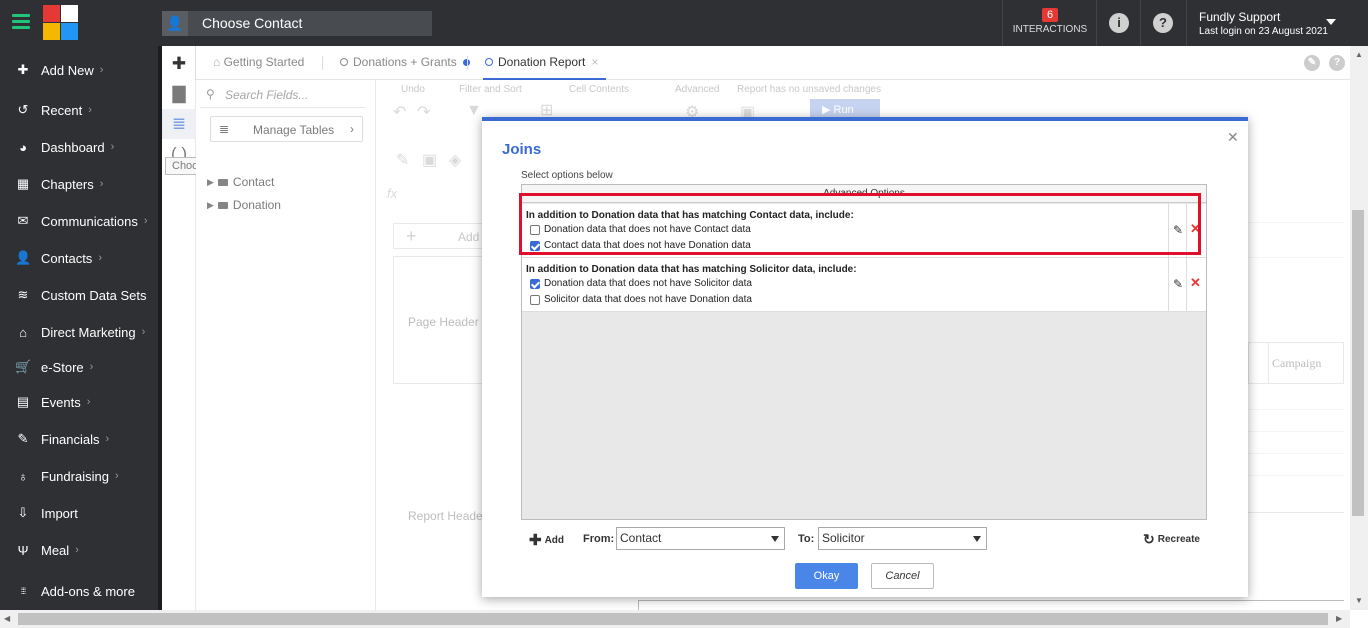 This screenshot has height=628, width=1368. What do you see at coordinates (79, 550) in the screenshot?
I see `sidebar-item-meal: Ψ Meal ›` at bounding box center [79, 550].